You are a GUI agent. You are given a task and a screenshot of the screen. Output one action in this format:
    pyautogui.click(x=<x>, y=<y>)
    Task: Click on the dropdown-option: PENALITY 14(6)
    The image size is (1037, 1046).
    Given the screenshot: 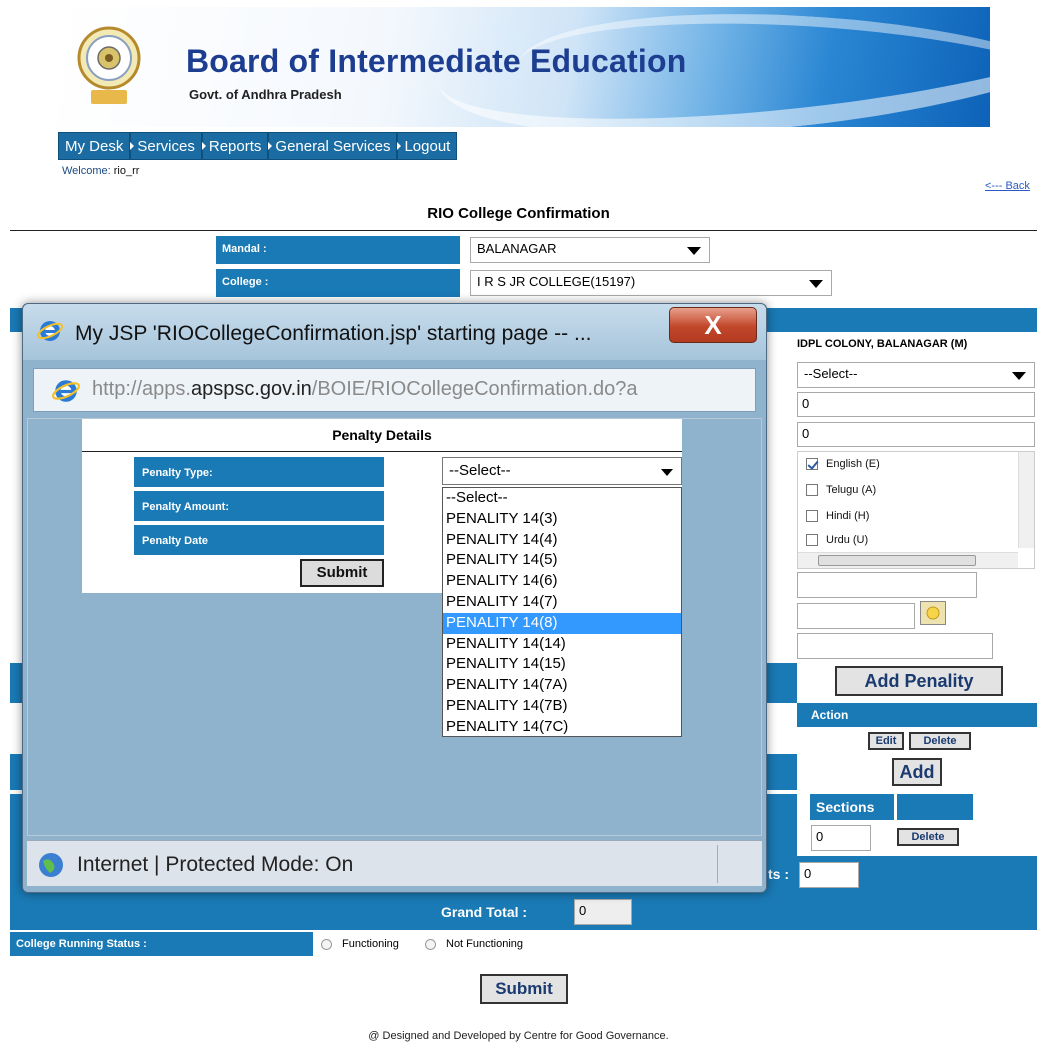 What is the action you would take?
    pyautogui.click(x=562, y=581)
    